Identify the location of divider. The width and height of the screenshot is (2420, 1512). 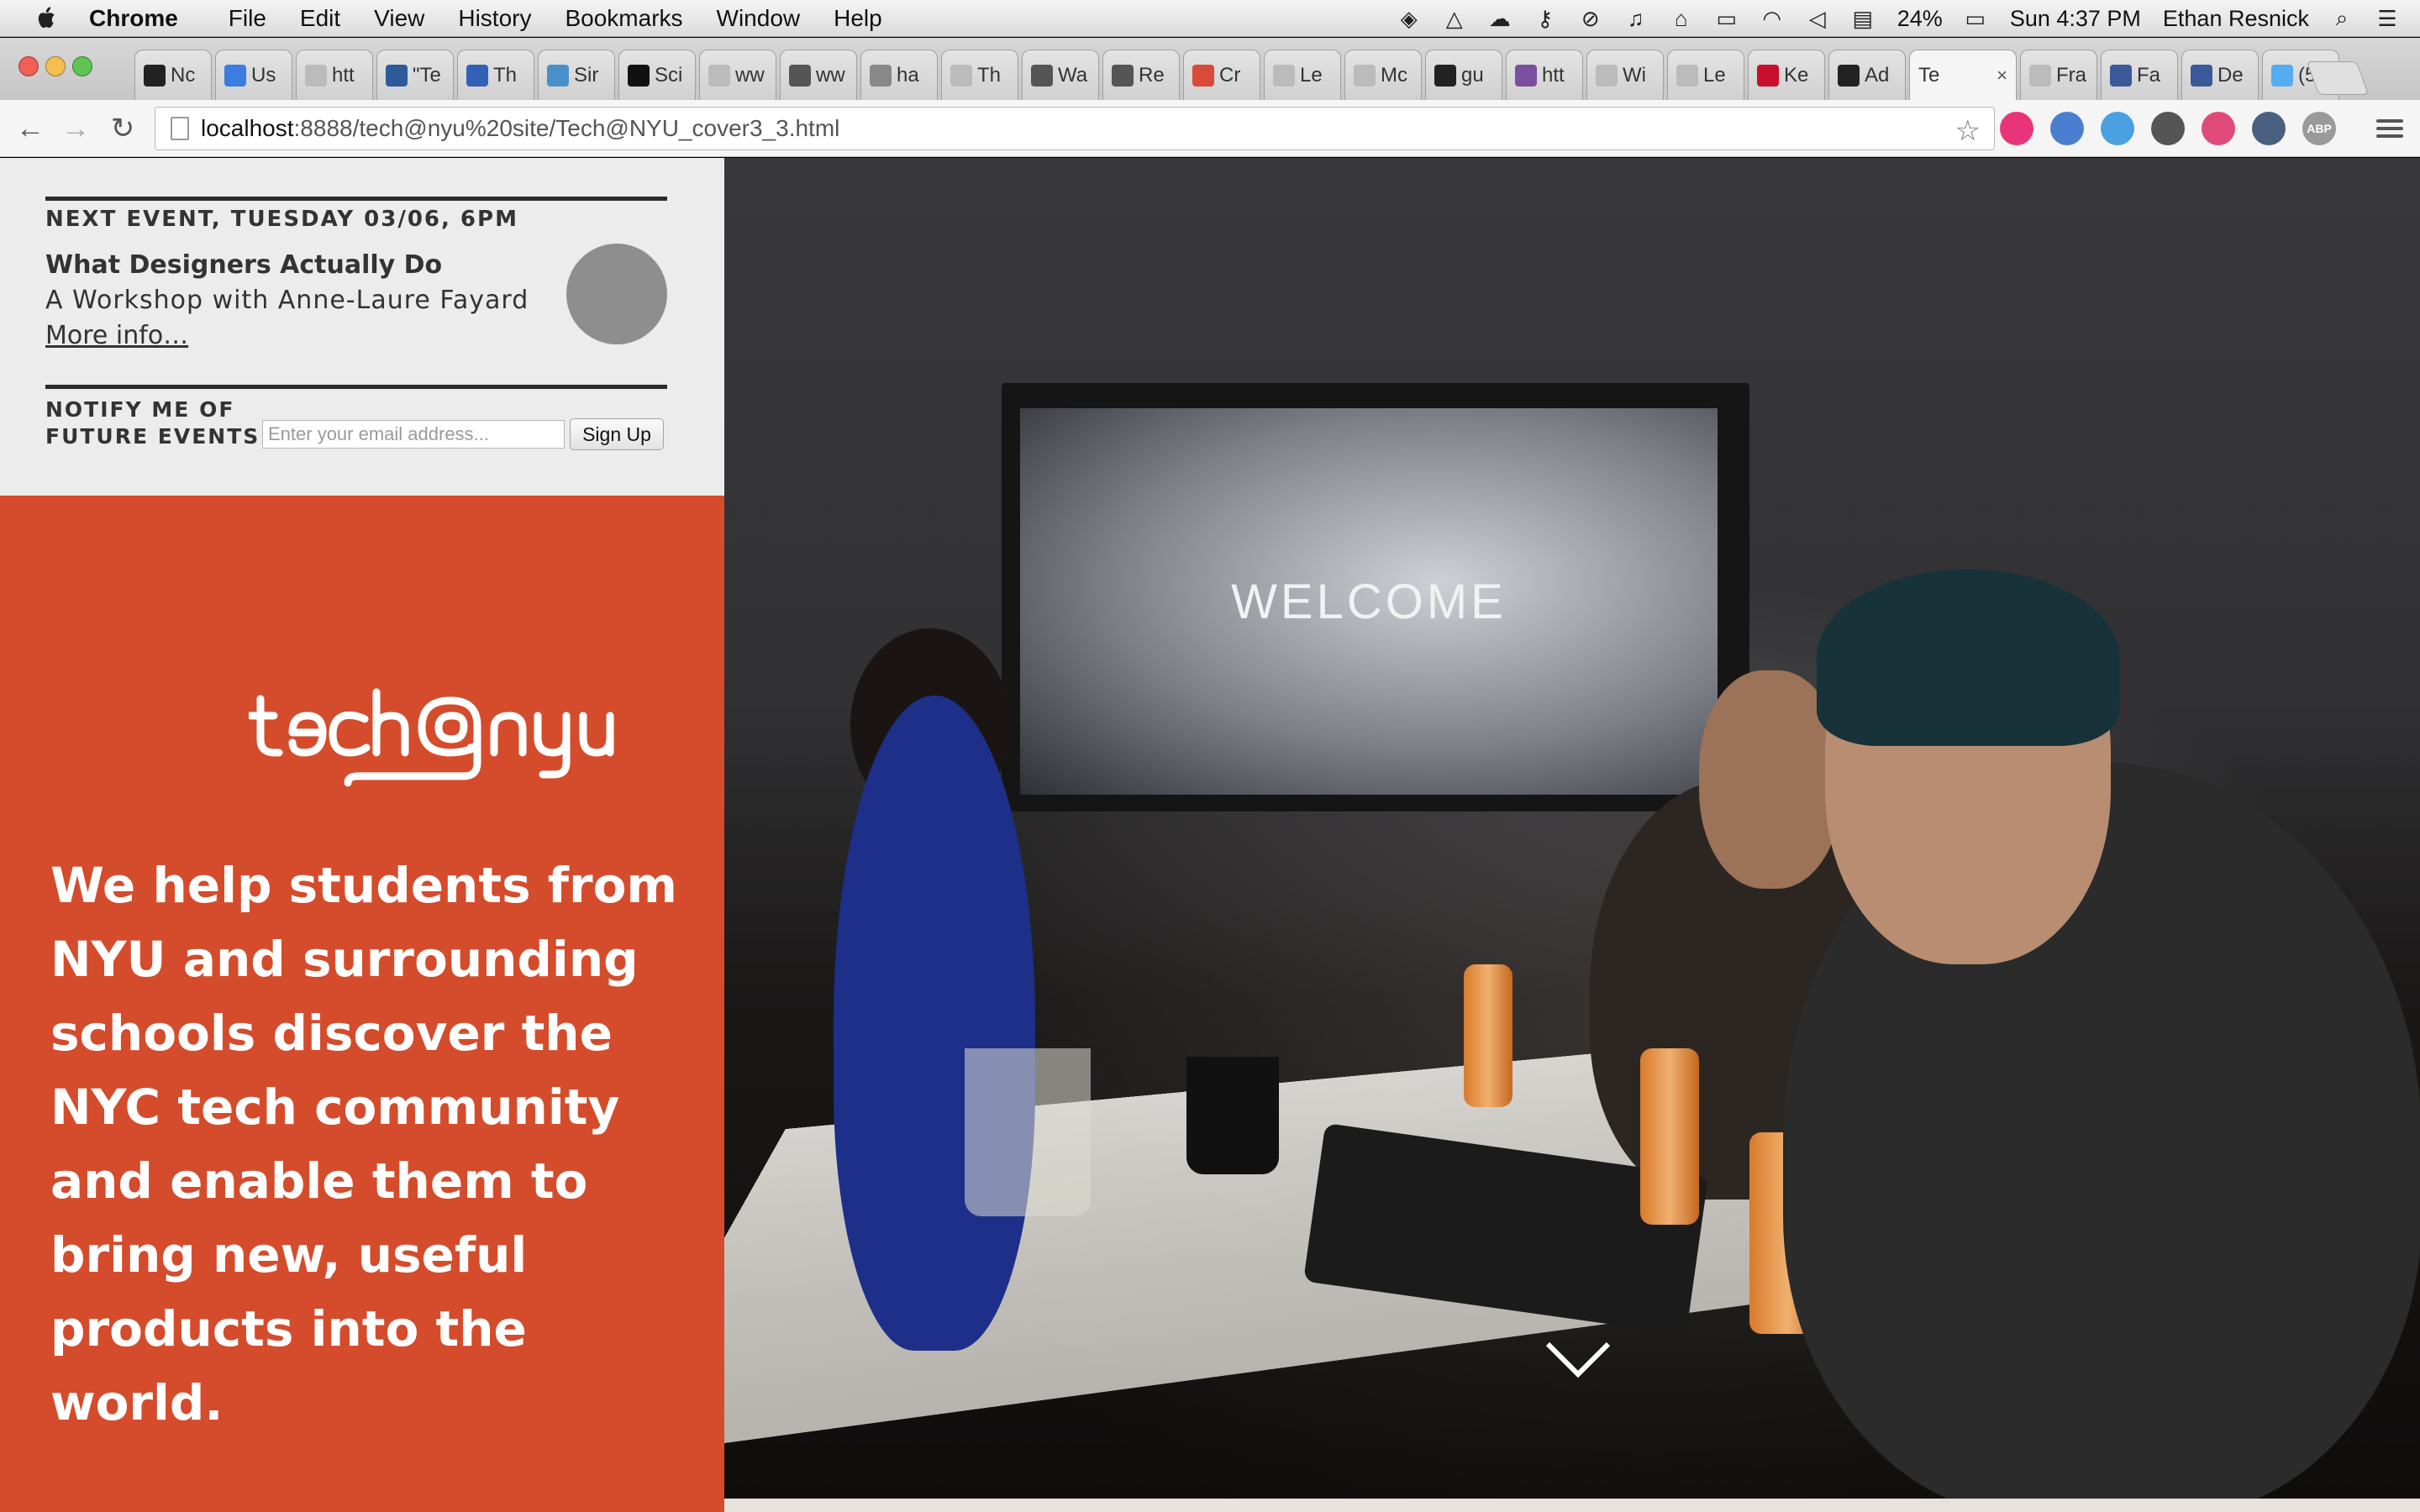
(356, 199).